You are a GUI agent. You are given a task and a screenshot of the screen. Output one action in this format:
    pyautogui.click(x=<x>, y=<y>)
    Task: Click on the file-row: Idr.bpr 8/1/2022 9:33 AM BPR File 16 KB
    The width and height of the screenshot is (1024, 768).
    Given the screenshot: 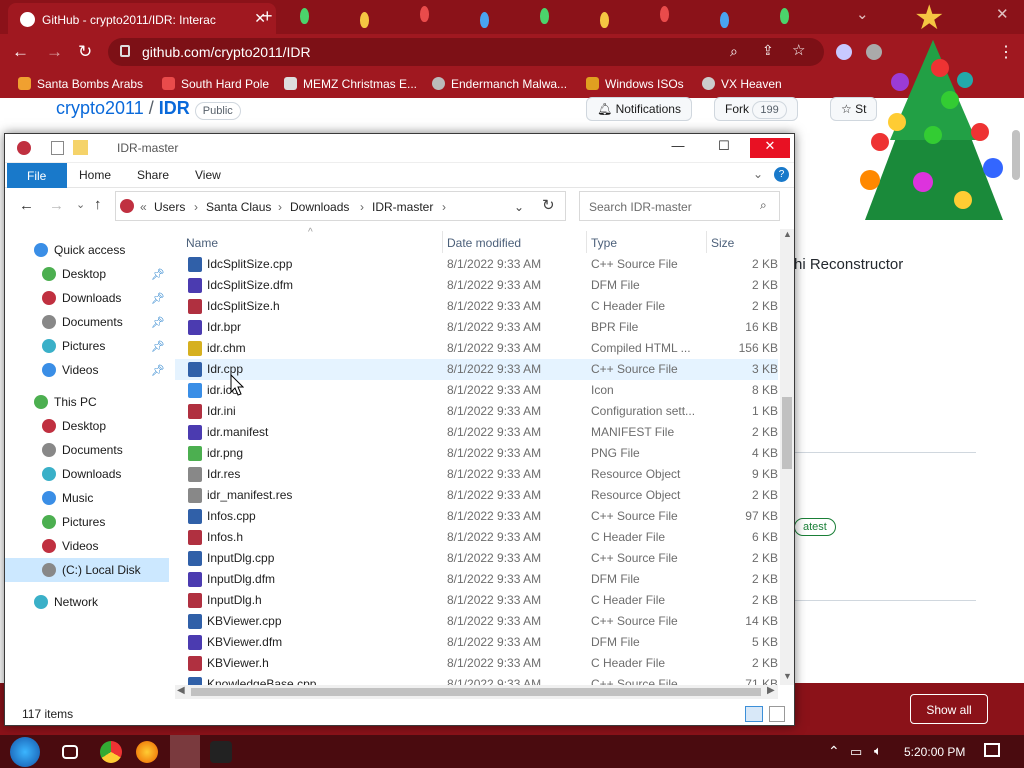 What is the action you would take?
    pyautogui.click(x=476, y=327)
    